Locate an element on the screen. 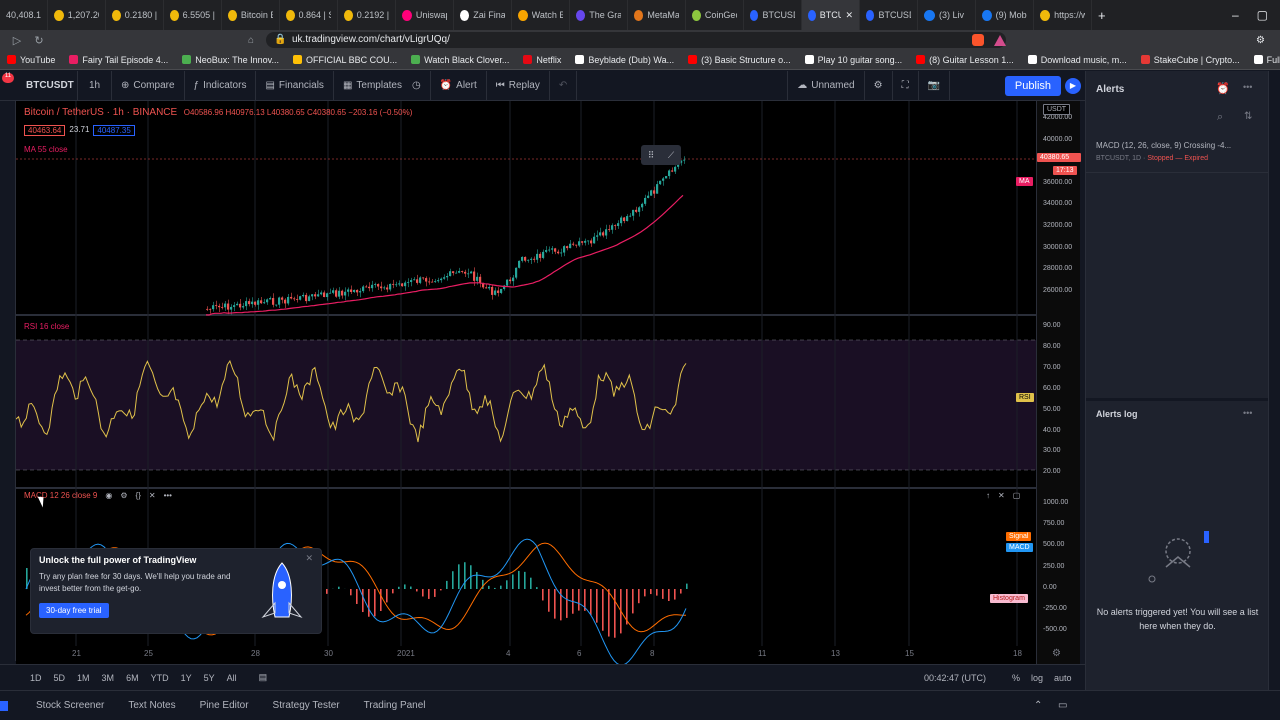  panel-divider is located at coordinates (1177, 399).